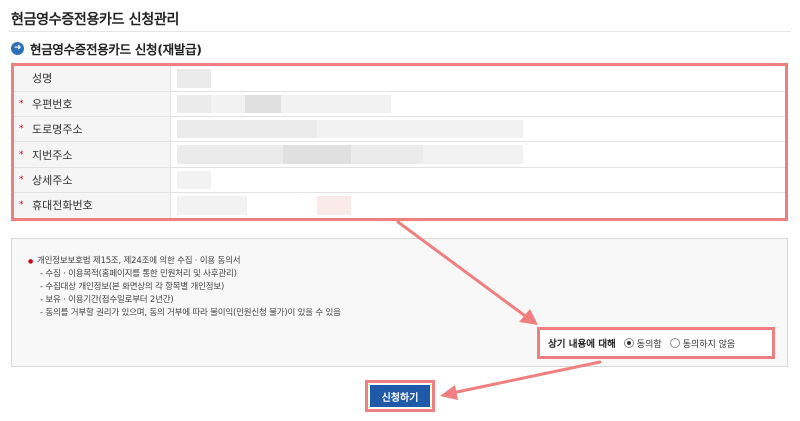  I want to click on label-postcode: * 우편번호, so click(92, 104).